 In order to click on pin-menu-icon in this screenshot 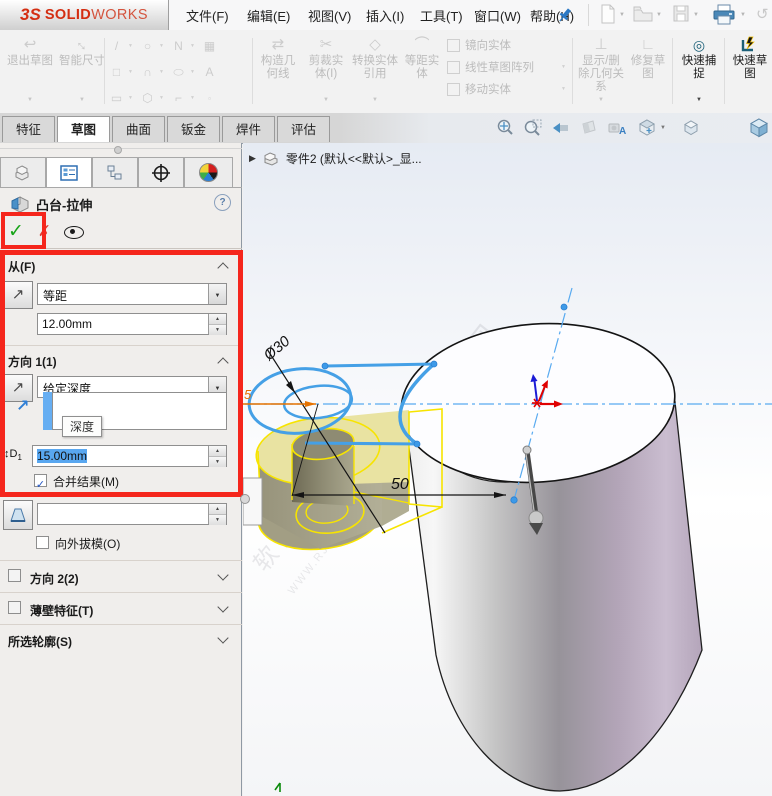, I will do `click(565, 17)`.